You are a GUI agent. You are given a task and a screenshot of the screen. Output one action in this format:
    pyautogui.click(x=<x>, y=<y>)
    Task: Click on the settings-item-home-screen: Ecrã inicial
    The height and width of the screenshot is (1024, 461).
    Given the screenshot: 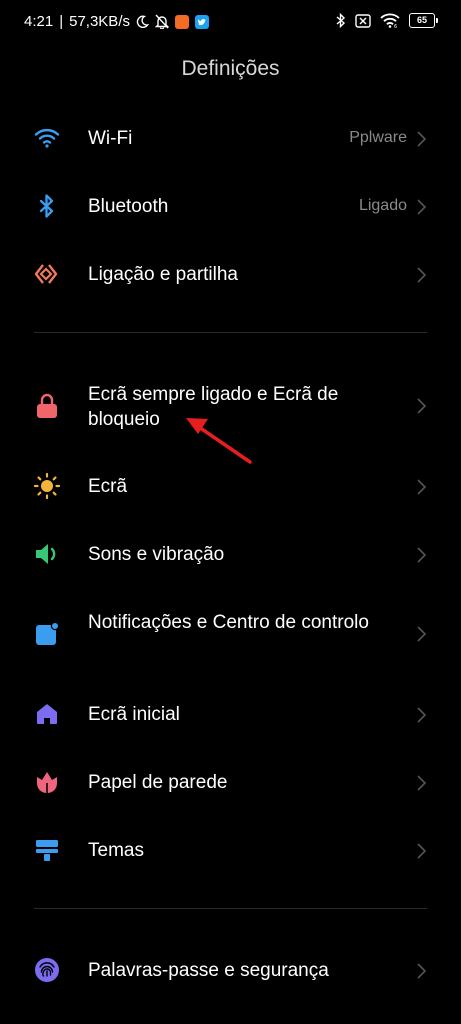 What is the action you would take?
    pyautogui.click(x=230, y=715)
    